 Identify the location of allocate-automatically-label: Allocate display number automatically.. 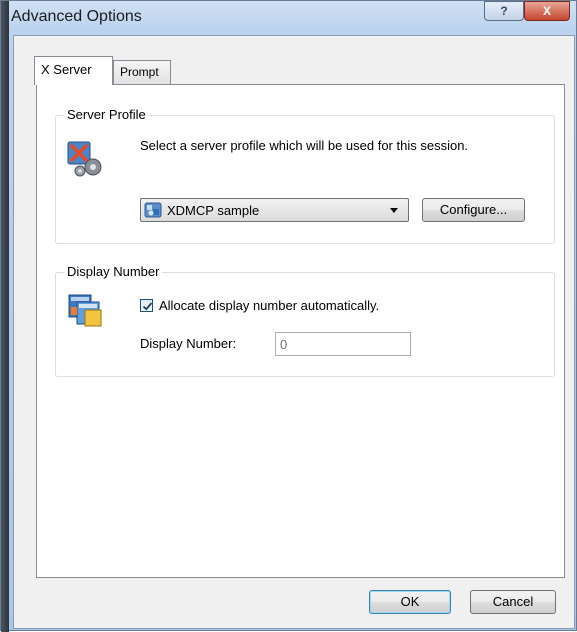
(269, 305).